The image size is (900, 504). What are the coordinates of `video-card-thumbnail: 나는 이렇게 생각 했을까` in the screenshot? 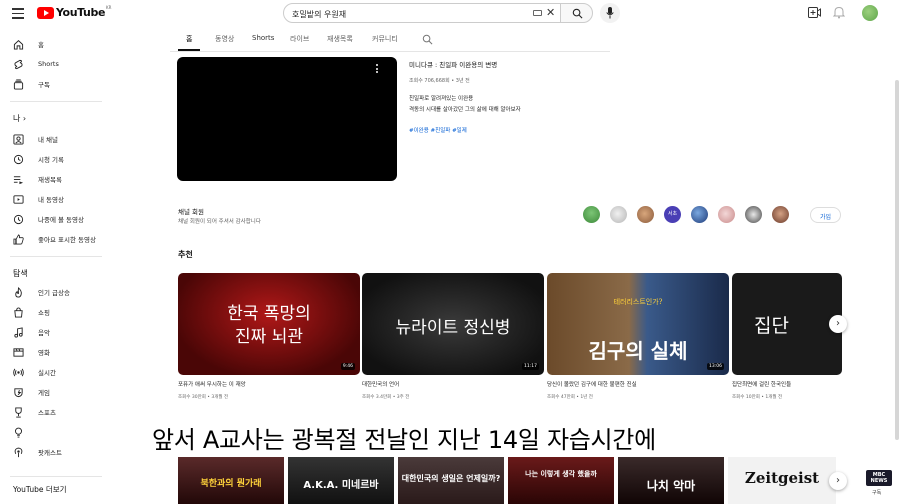 It's located at (561, 480).